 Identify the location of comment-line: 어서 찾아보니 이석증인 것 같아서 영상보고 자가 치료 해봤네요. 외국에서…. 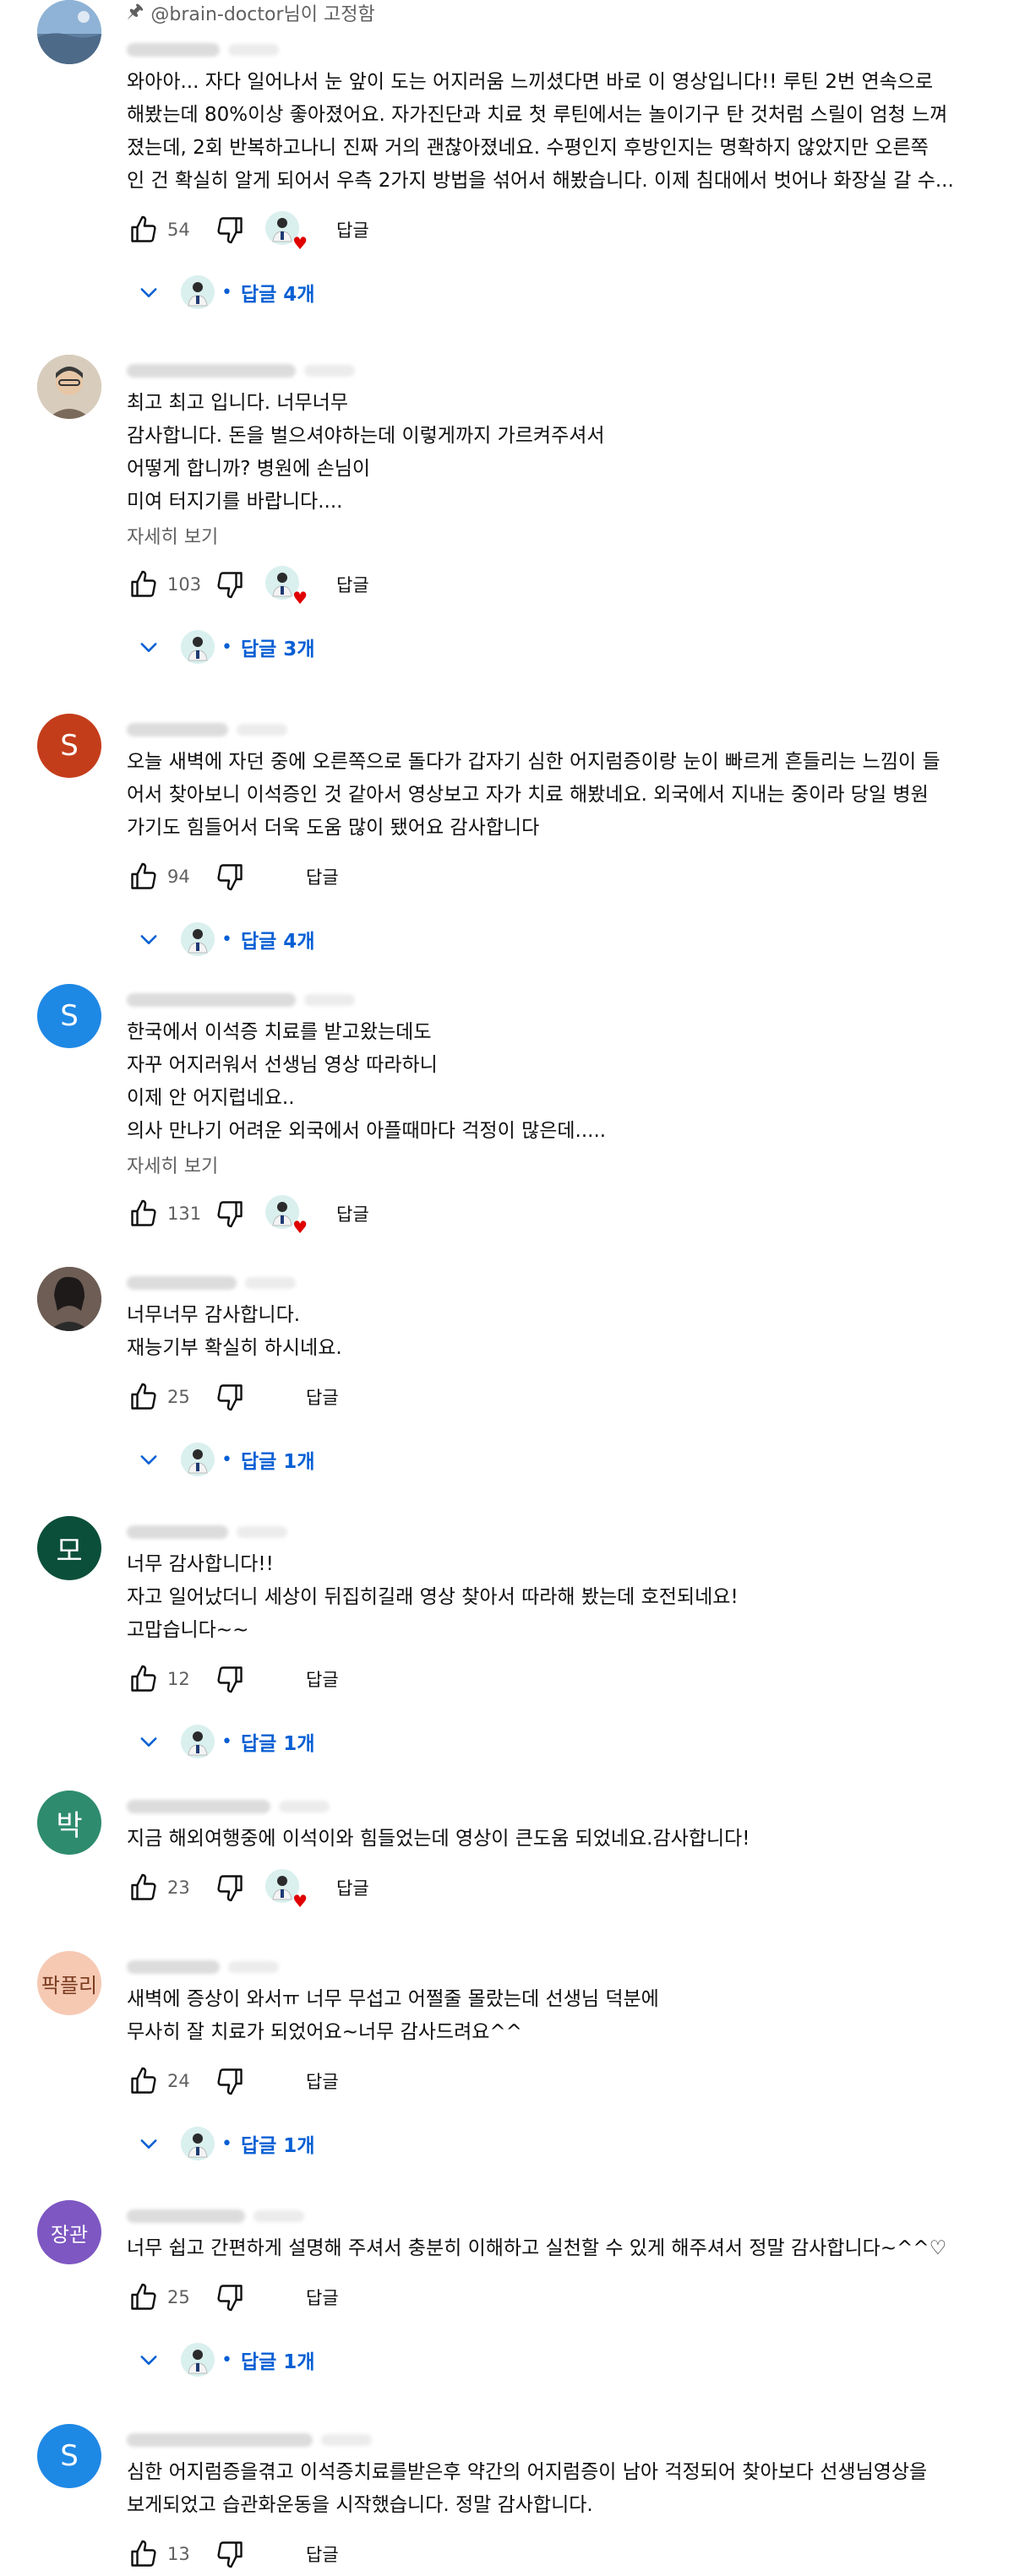
(528, 795).